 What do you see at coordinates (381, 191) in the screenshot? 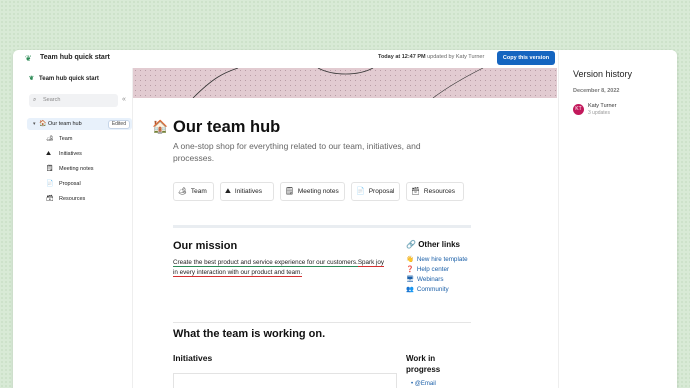
I see `nav-button-label: Proposal` at bounding box center [381, 191].